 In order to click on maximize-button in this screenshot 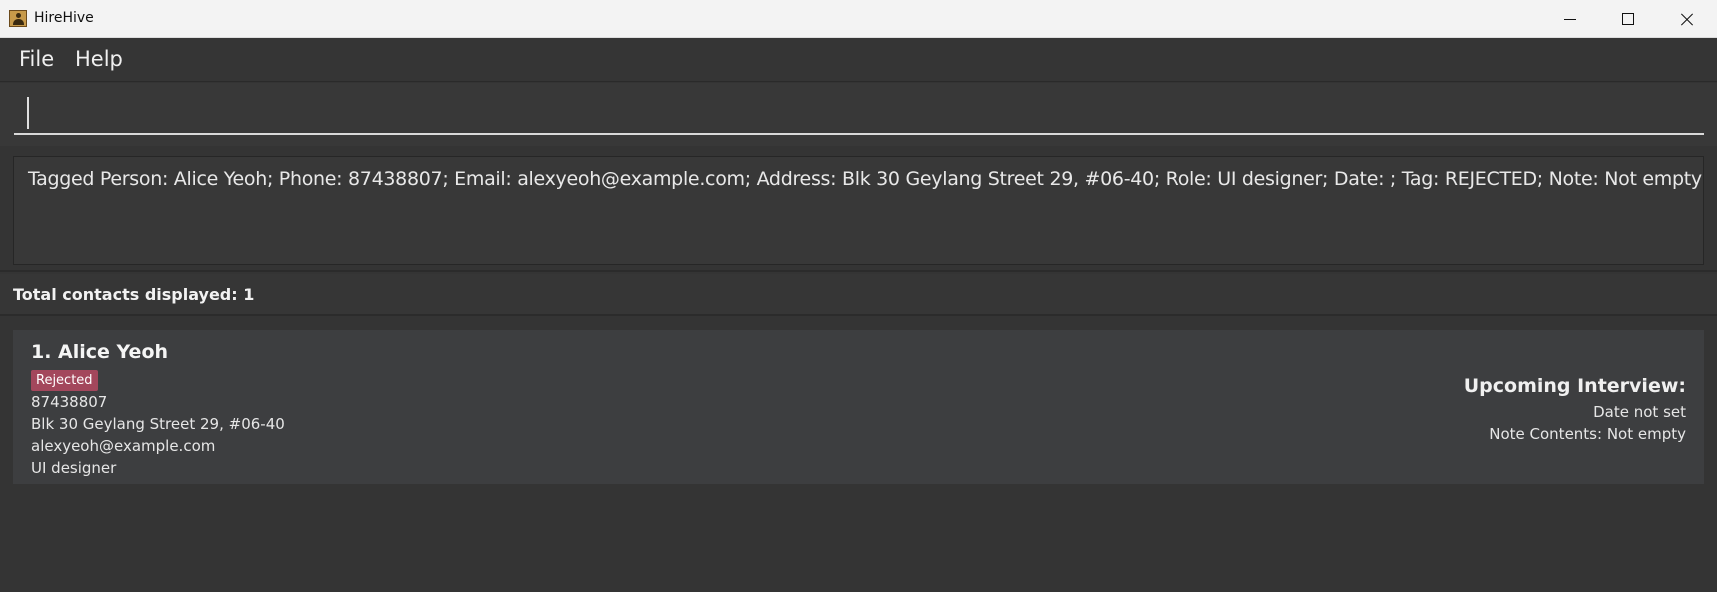, I will do `click(1628, 19)`.